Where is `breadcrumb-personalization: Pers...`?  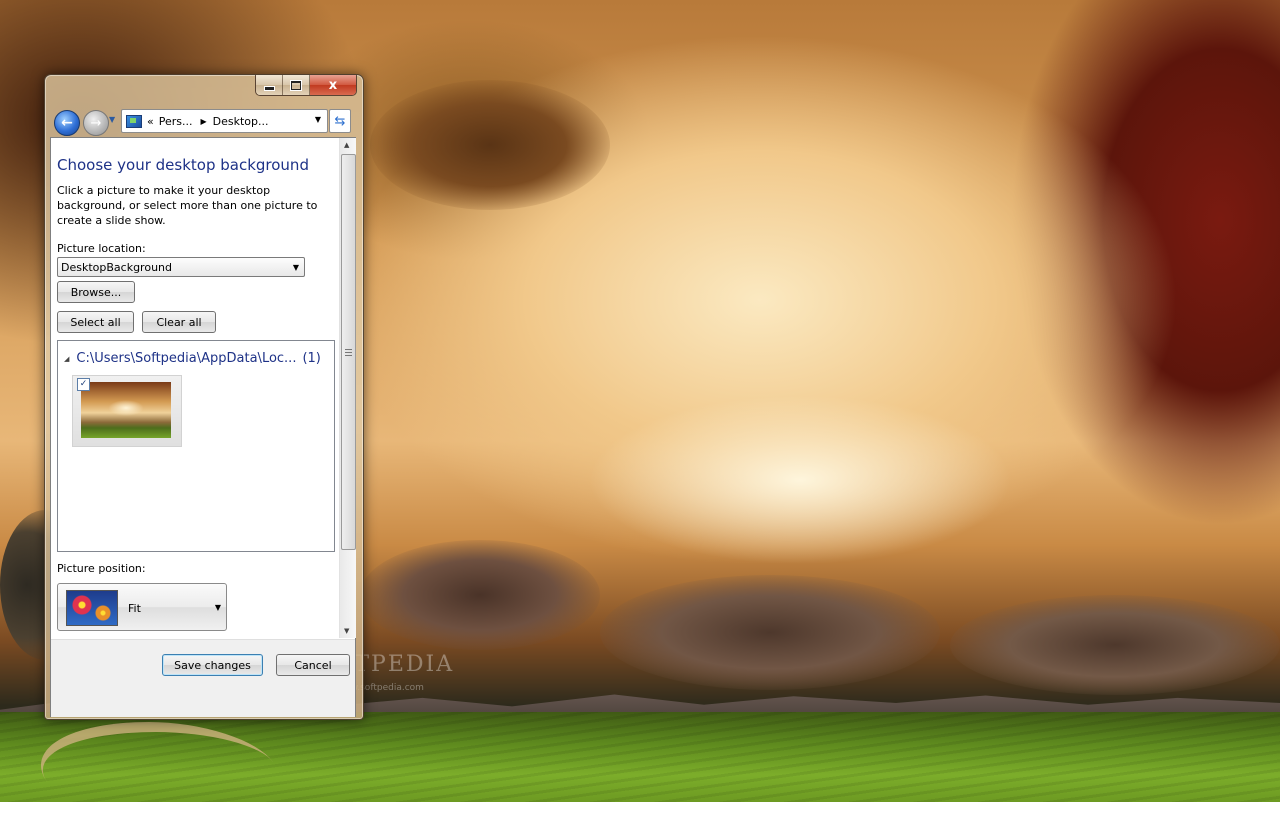
breadcrumb-personalization: Pers... is located at coordinates (176, 121).